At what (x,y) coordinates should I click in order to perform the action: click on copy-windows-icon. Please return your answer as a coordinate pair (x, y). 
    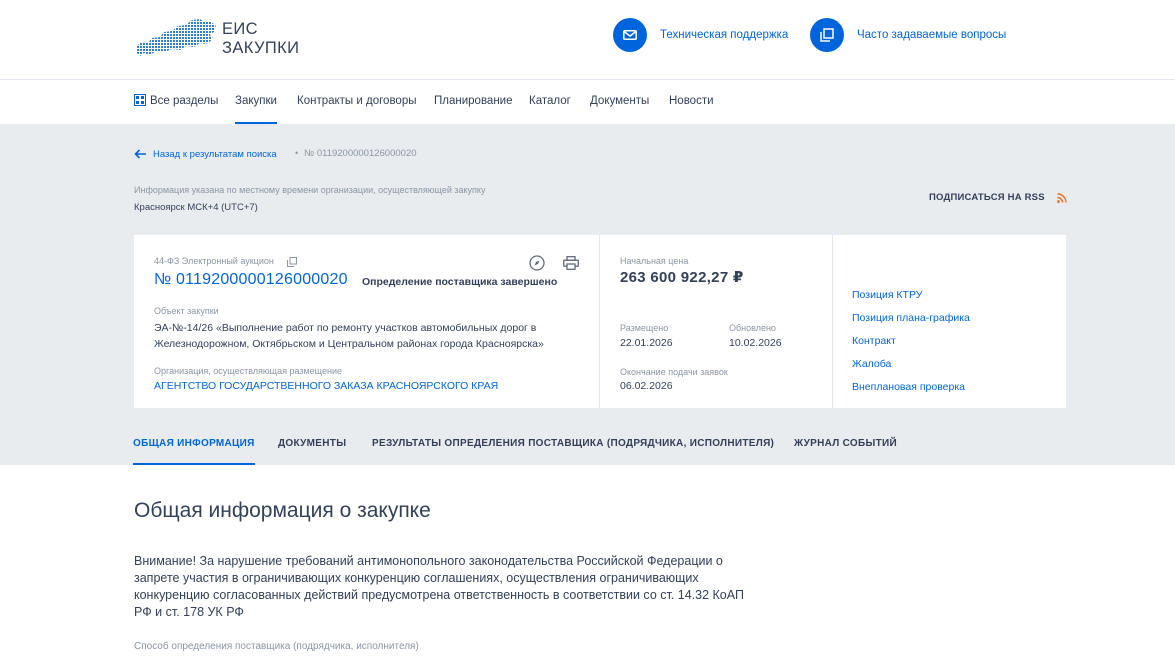
    Looking at the image, I should click on (827, 35).